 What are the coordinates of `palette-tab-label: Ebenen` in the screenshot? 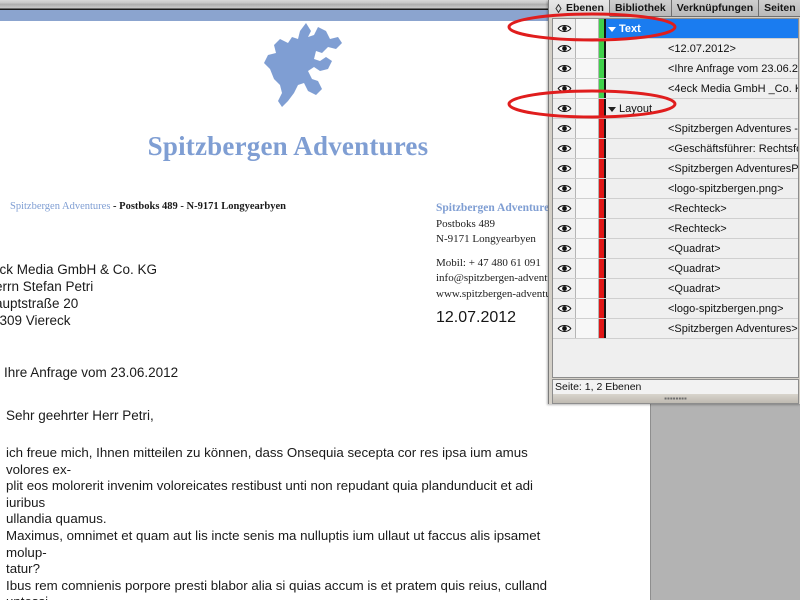 It's located at (585, 8).